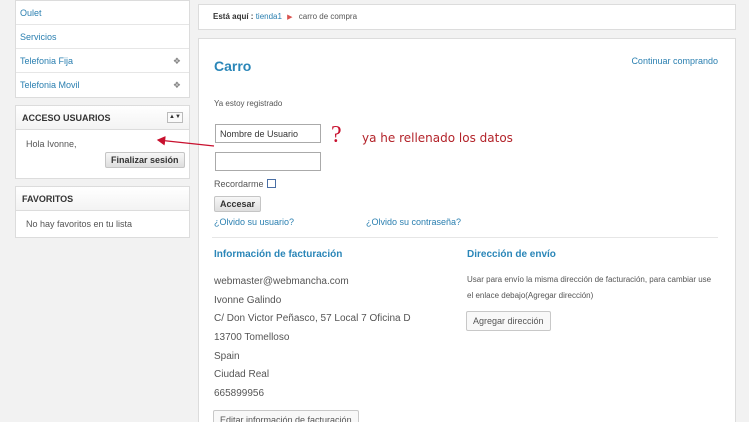  I want to click on breadcrumb-link: tienda1, so click(269, 16).